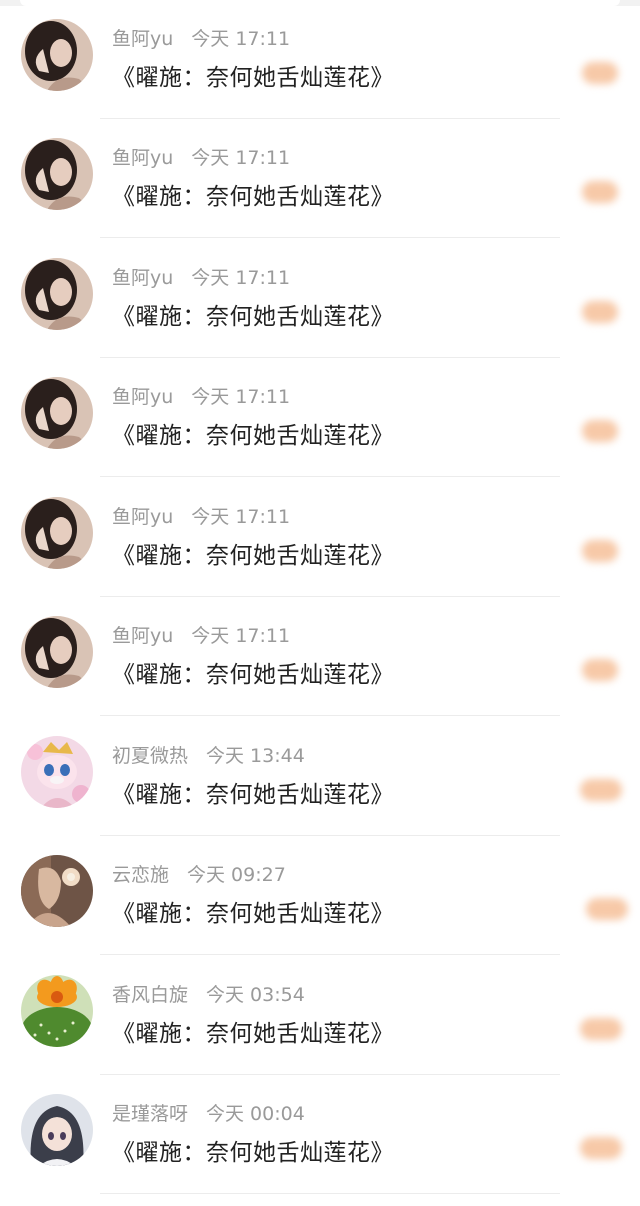 Image resolution: width=640 pixels, height=1206 pixels. I want to click on message-meta: 云恋施 今天 09:27, so click(199, 873).